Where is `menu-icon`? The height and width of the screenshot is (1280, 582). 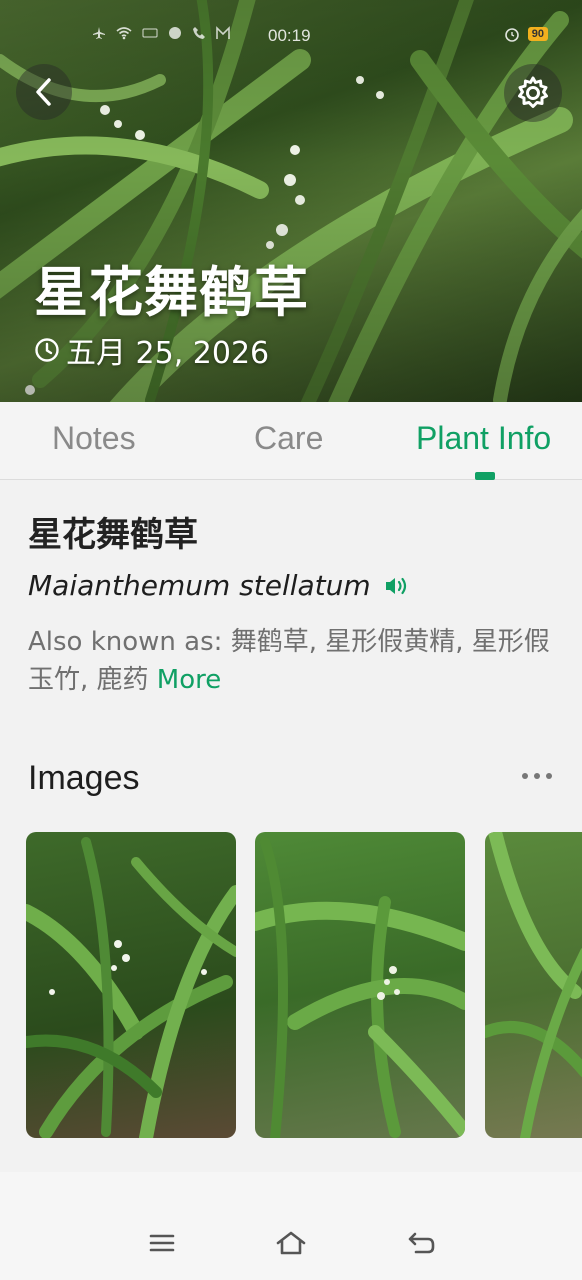
menu-icon is located at coordinates (162, 1243).